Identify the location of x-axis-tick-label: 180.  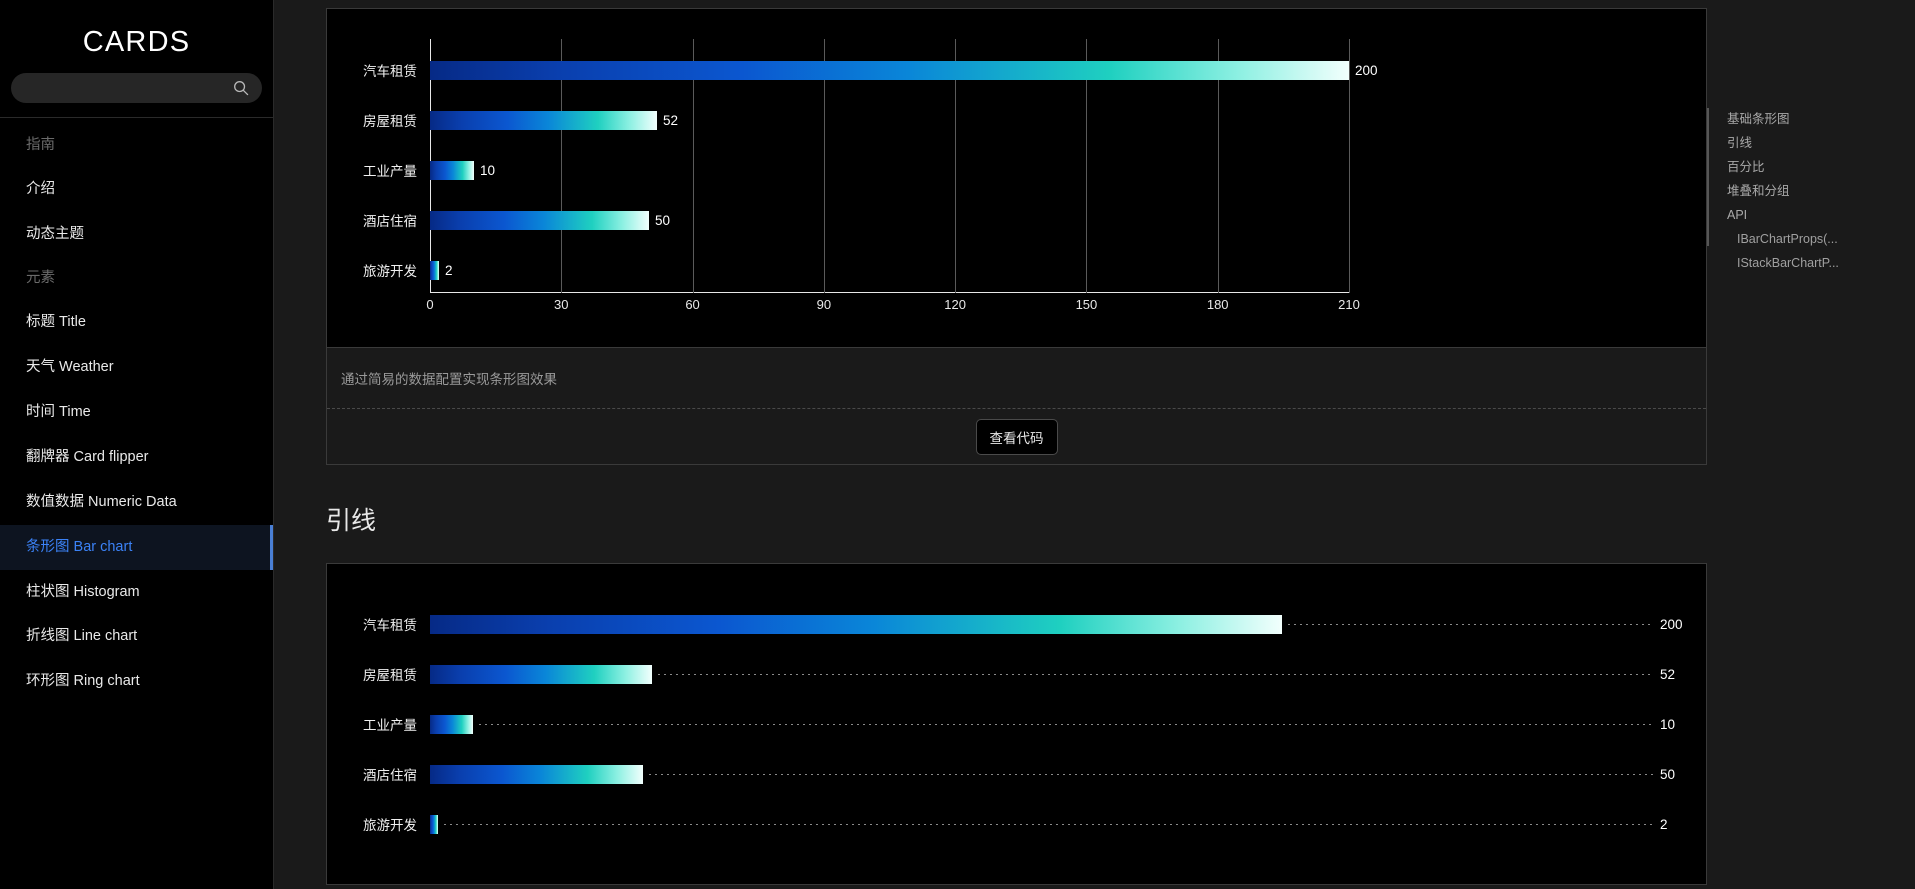
(1217, 304).